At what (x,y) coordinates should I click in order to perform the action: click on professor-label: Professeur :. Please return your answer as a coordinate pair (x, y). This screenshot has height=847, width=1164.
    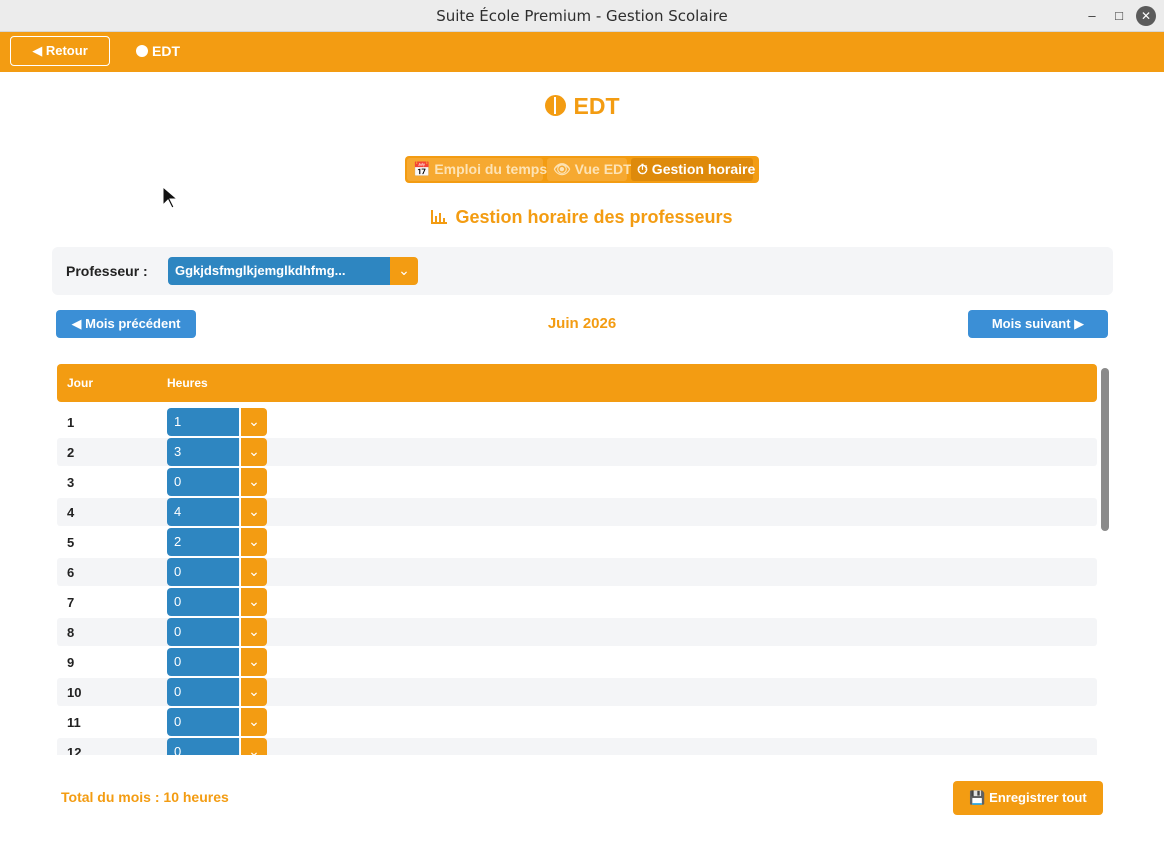
    Looking at the image, I should click on (107, 271).